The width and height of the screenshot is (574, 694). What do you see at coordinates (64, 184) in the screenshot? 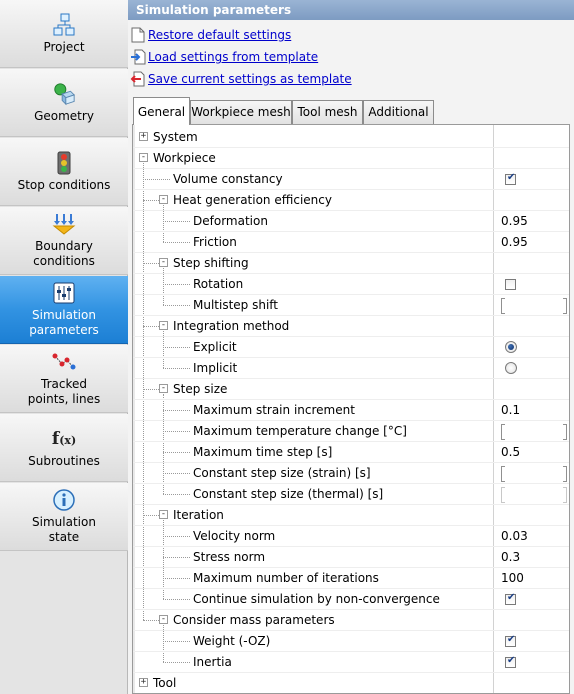
I see `sidebar-item-label: Stop conditions` at bounding box center [64, 184].